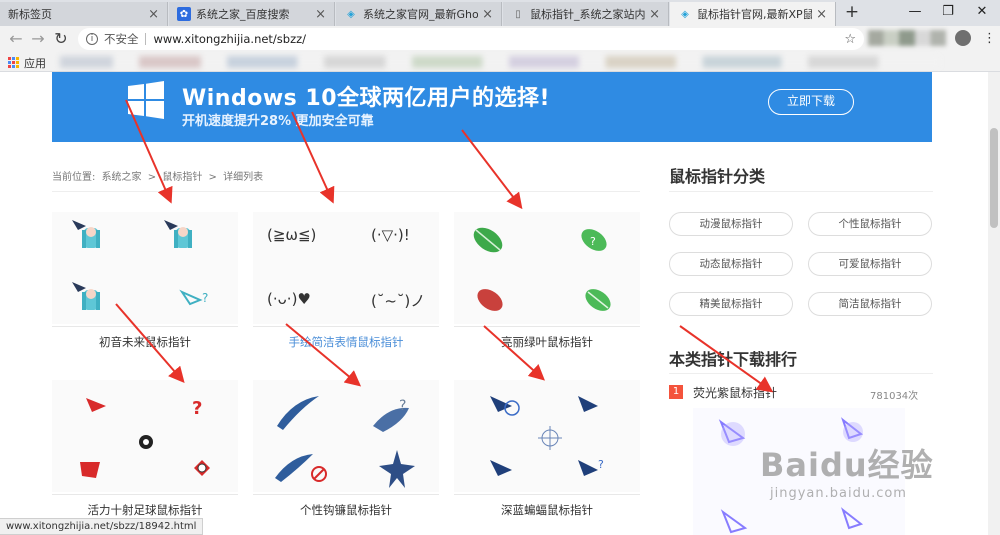 Image resolution: width=1000 pixels, height=535 pixels. Describe the element at coordinates (152, 177) in the screenshot. I see `breadcrumb-sep: >` at that location.